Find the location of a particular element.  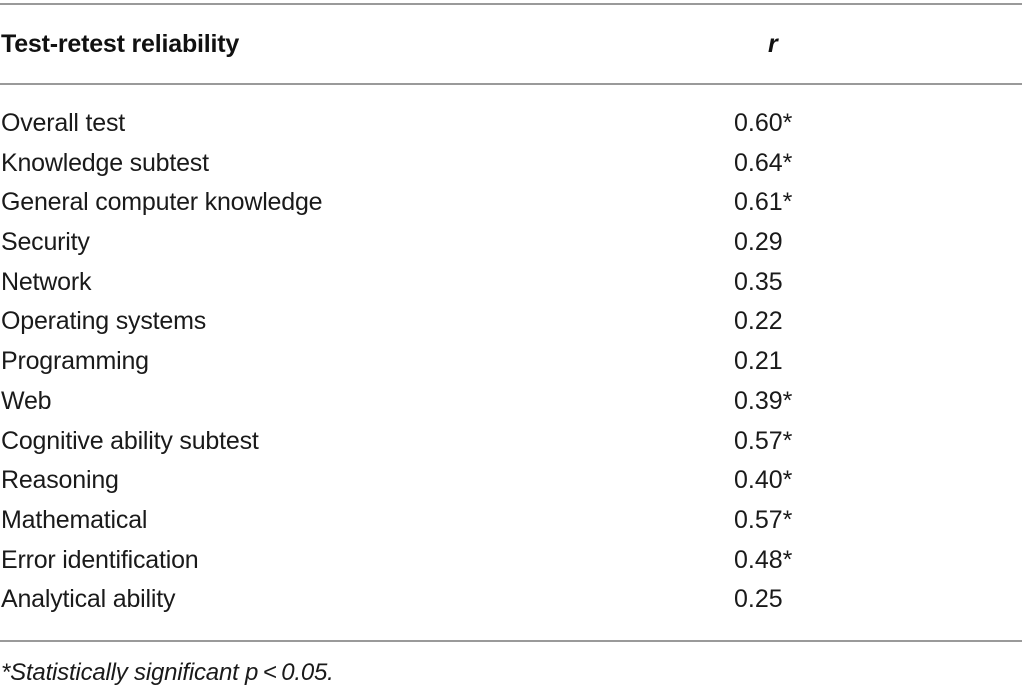

table-header: Test-retest reliability r is located at coordinates (511, 45).